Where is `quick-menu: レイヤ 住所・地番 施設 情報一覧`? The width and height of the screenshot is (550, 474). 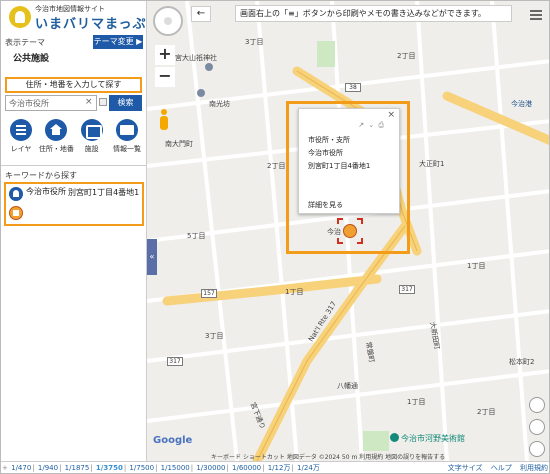 quick-menu: レイヤ 住所・地番 施設 情報一覧 is located at coordinates (74, 140).